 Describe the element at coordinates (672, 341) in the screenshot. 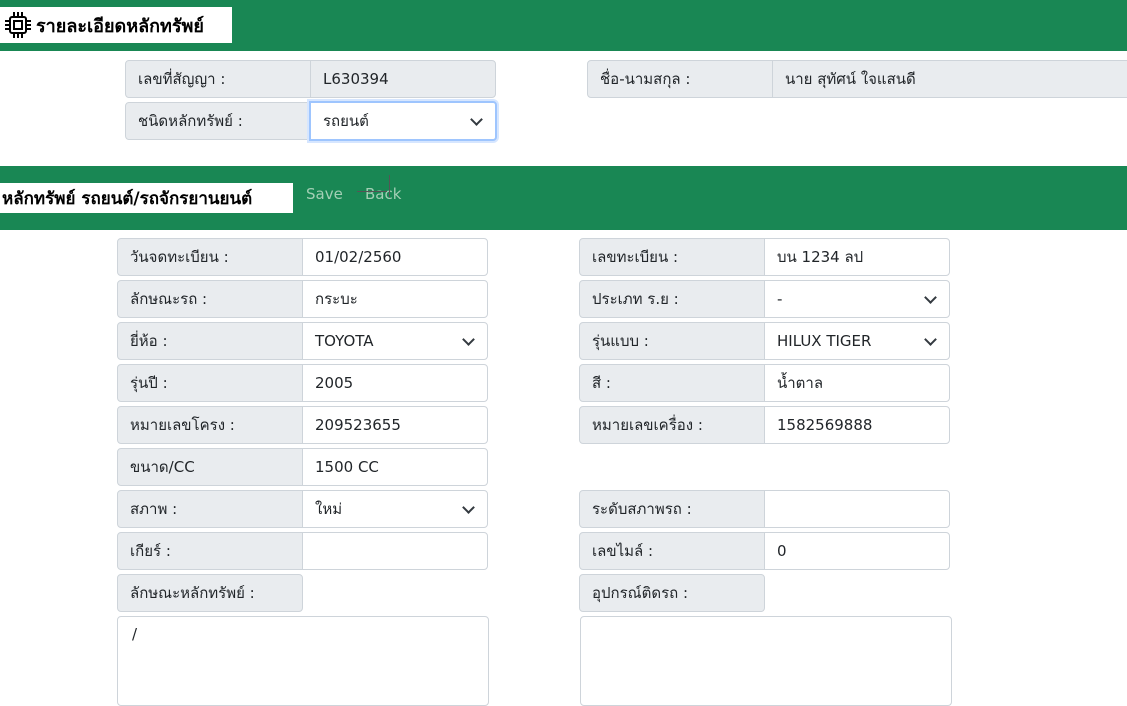

I see `model-label: รุ่นแบบ :` at that location.